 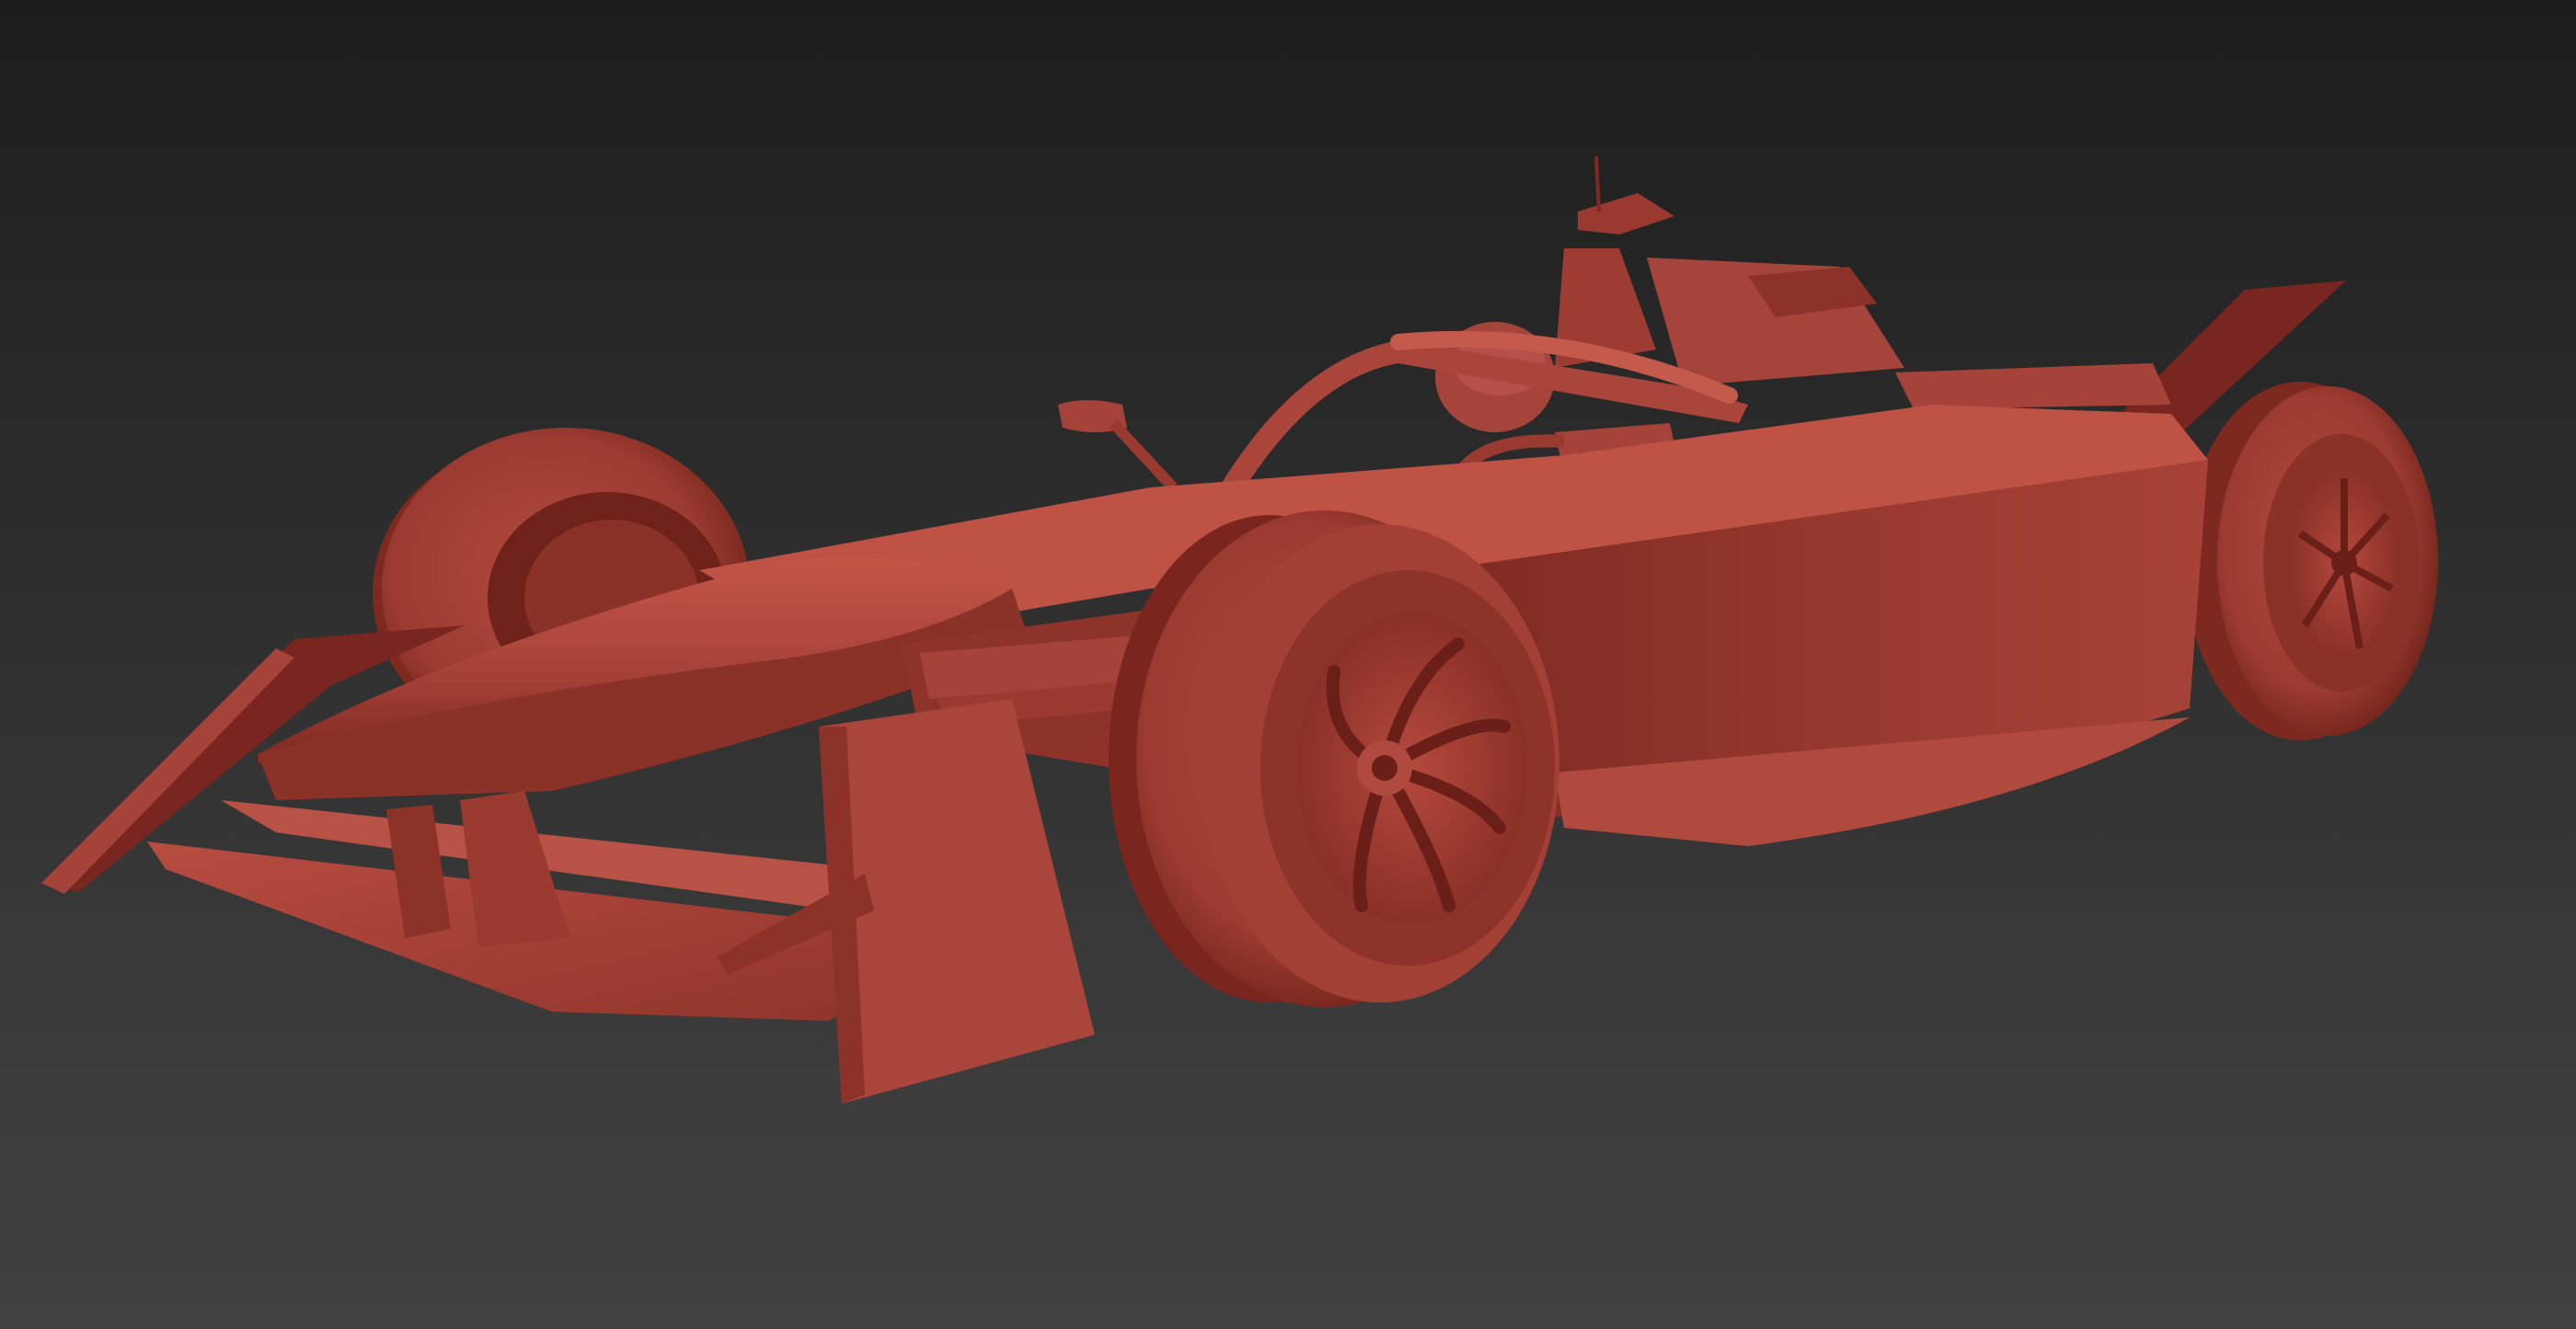 I want to click on mirror-left, so click(x=1118, y=446).